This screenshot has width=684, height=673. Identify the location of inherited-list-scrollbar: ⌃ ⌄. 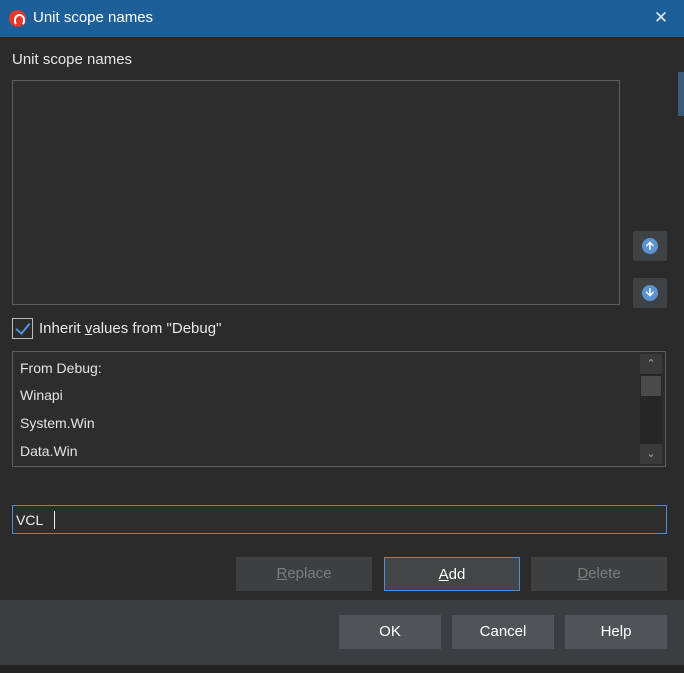
(651, 409).